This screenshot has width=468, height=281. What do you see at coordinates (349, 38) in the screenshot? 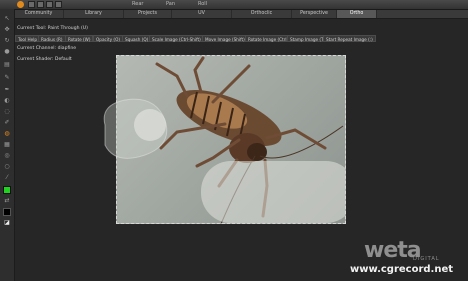
I see `start-repeat-image-button: Start Repeat Image (:)` at bounding box center [349, 38].